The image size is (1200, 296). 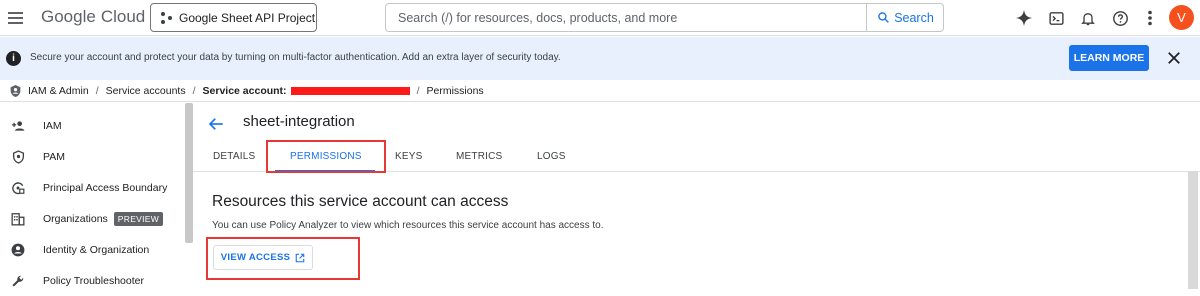 What do you see at coordinates (626, 17) in the screenshot?
I see `search-input` at bounding box center [626, 17].